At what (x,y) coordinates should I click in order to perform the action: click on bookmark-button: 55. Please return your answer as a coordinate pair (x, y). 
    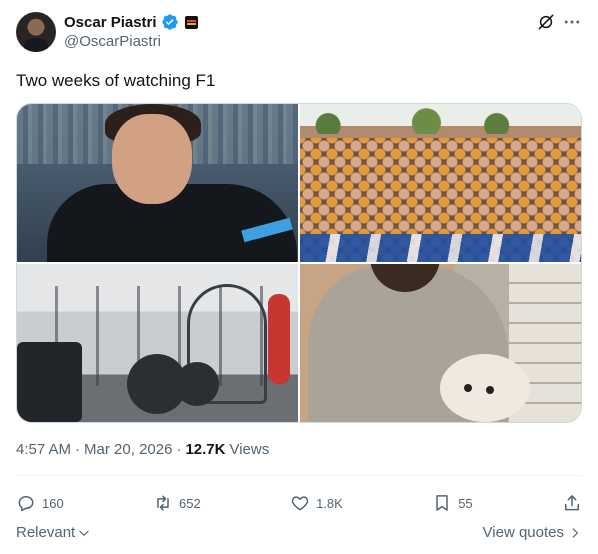
    Looking at the image, I should click on (452, 503).